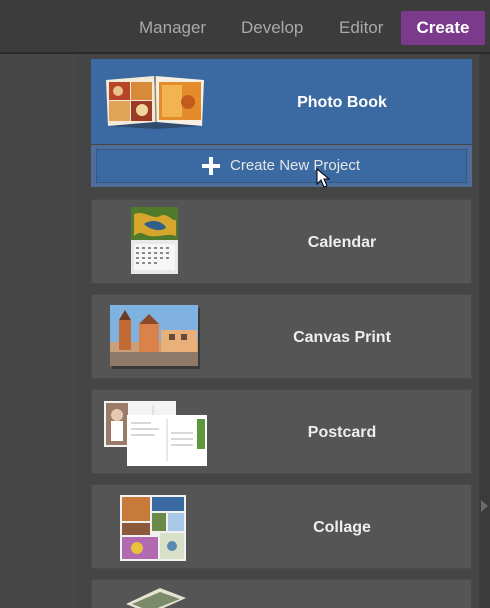  What do you see at coordinates (272, 28) in the screenshot?
I see `tab-develop: Develop` at bounding box center [272, 28].